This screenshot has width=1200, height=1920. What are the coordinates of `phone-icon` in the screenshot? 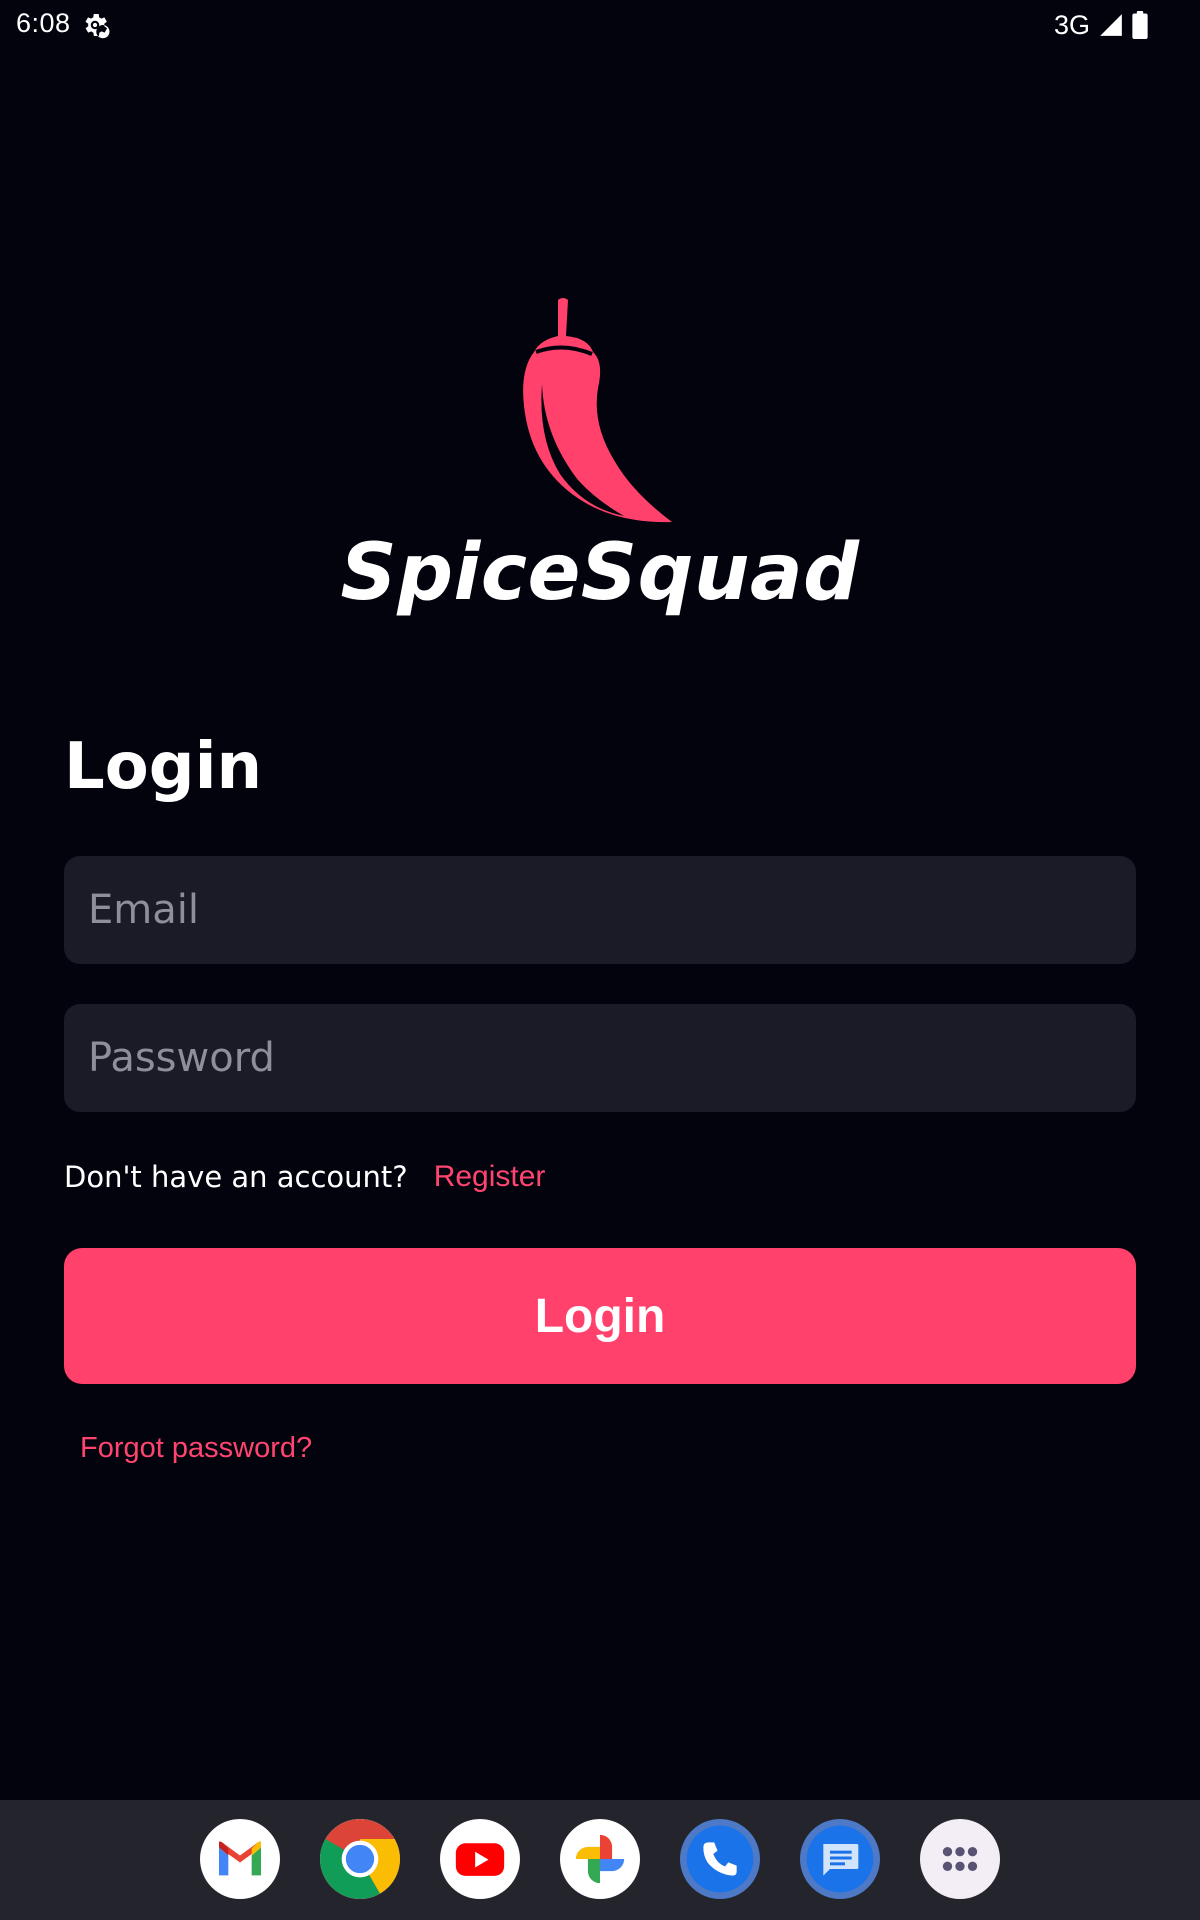 It's located at (720, 1859).